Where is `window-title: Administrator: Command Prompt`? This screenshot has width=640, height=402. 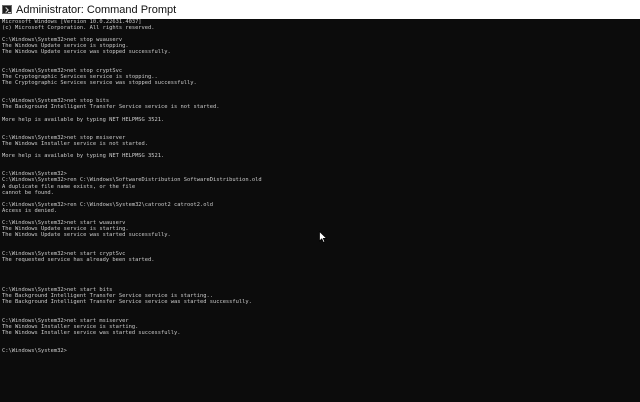 window-title: Administrator: Command Prompt is located at coordinates (96, 9).